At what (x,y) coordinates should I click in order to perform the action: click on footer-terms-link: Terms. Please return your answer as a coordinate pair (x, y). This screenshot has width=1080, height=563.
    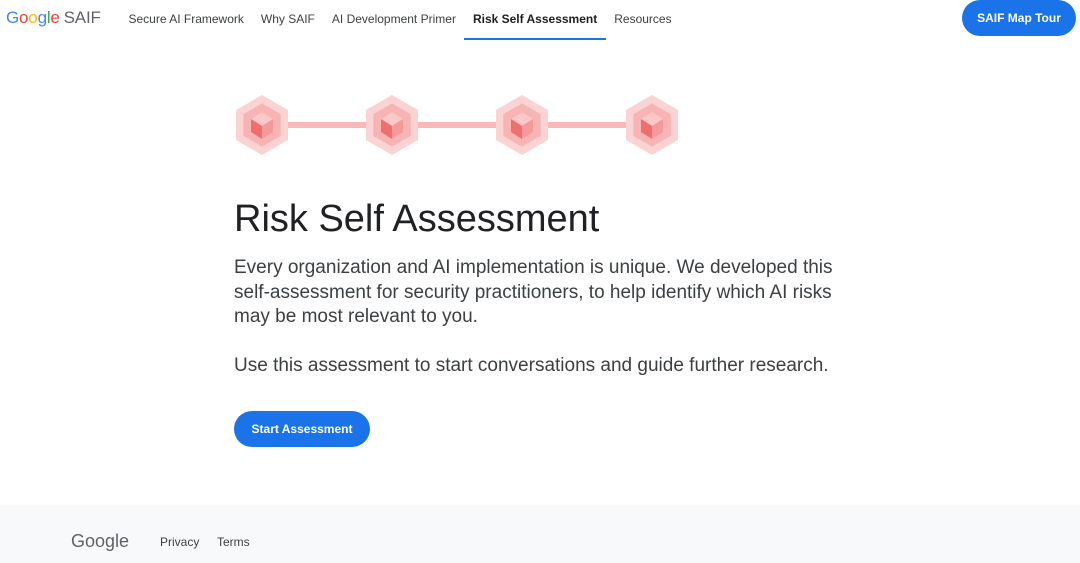
    Looking at the image, I should click on (233, 542).